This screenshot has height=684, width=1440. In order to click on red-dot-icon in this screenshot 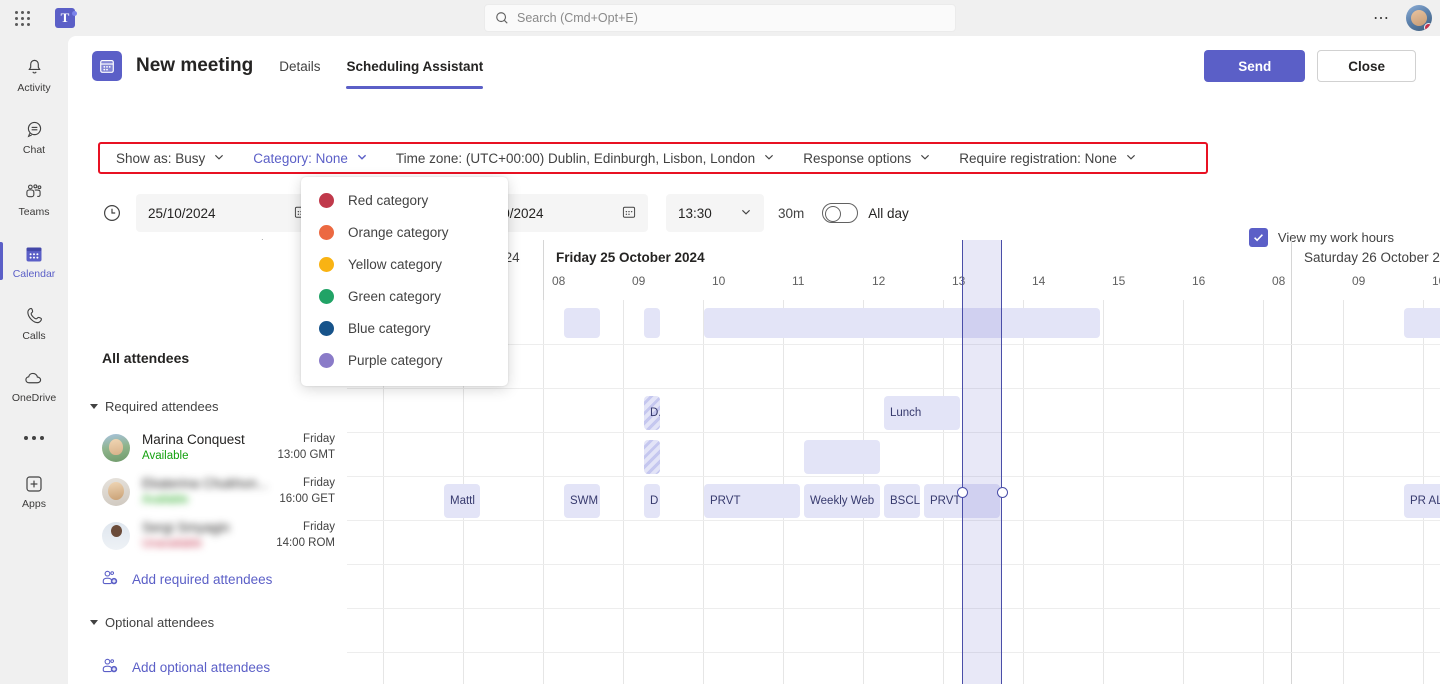, I will do `click(326, 200)`.